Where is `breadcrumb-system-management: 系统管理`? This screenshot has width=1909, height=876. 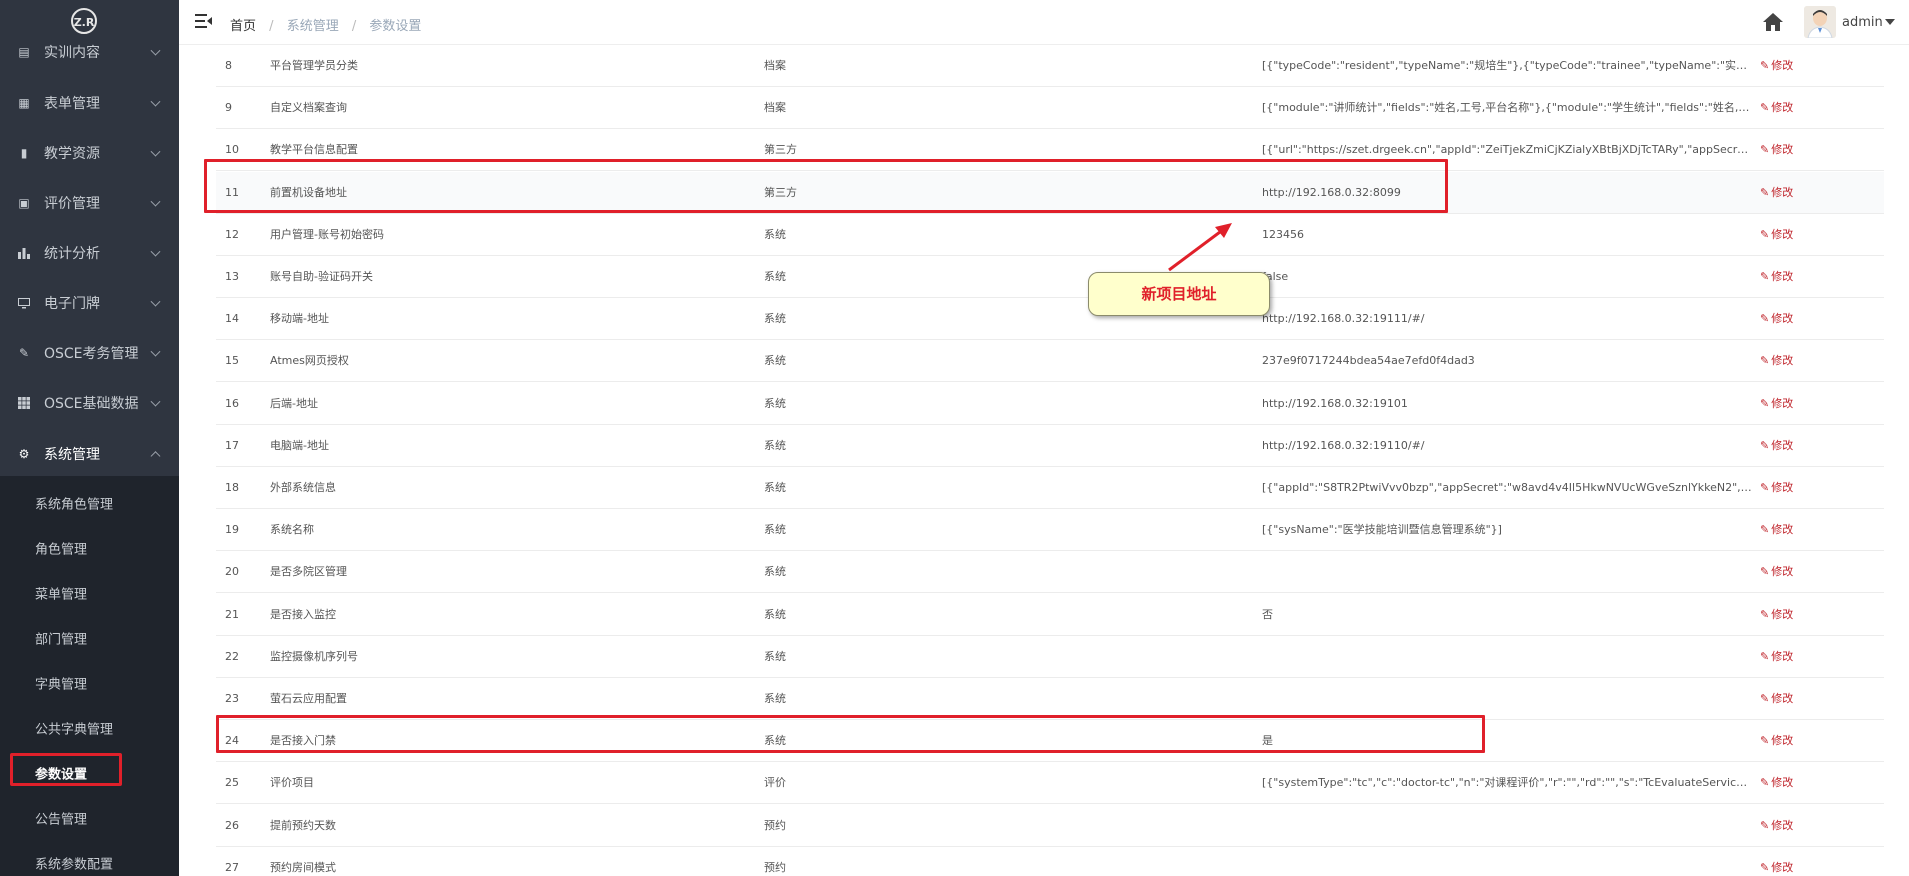
breadcrumb-system-management: 系统管理 is located at coordinates (313, 26).